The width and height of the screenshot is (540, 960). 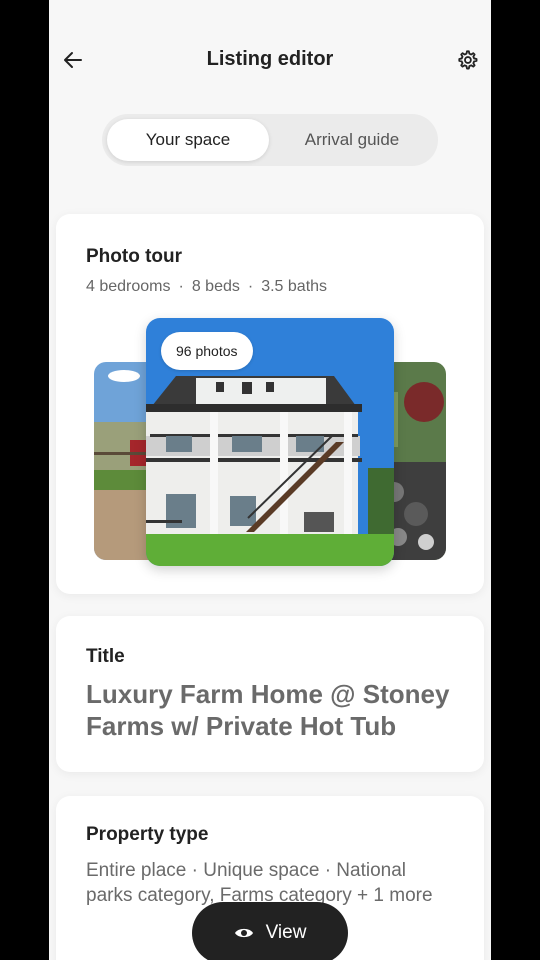 I want to click on page-title: Listing editor, so click(x=270, y=59).